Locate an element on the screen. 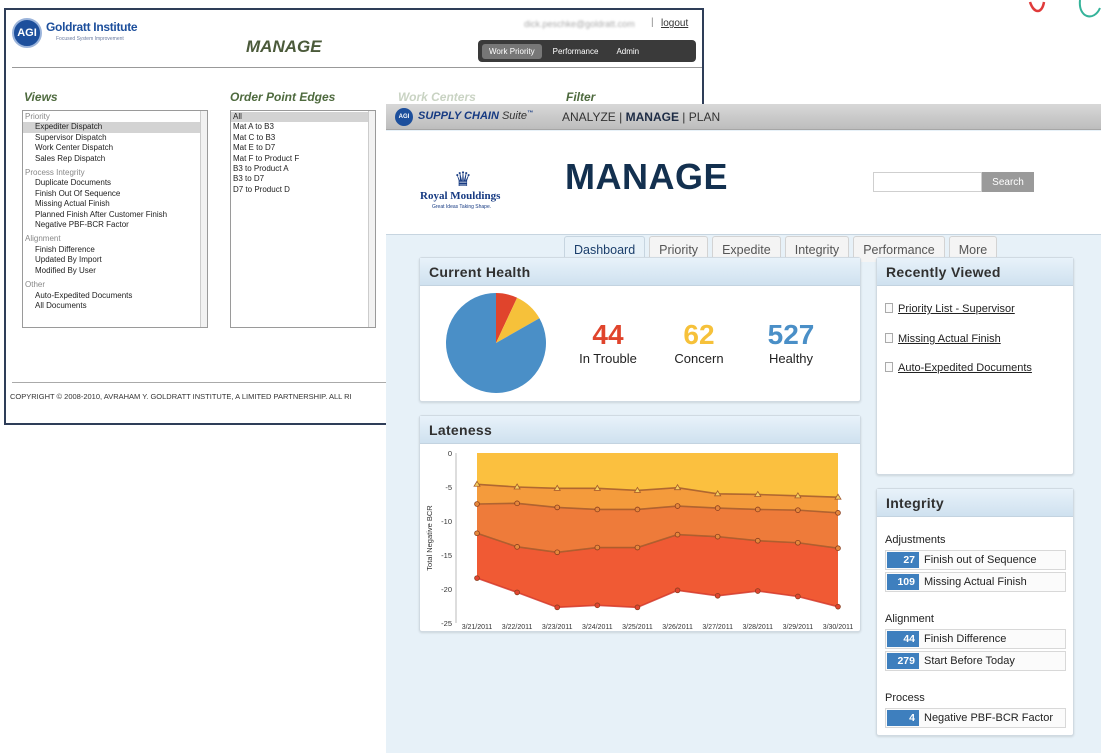  list-item: Mat A to B3 is located at coordinates (303, 127).